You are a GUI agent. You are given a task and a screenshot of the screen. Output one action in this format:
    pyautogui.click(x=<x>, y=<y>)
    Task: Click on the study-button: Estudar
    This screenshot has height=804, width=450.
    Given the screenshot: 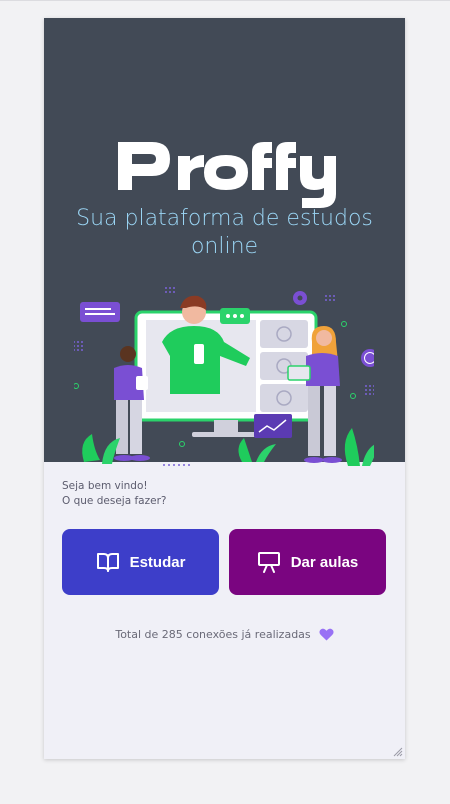 What is the action you would take?
    pyautogui.click(x=140, y=562)
    